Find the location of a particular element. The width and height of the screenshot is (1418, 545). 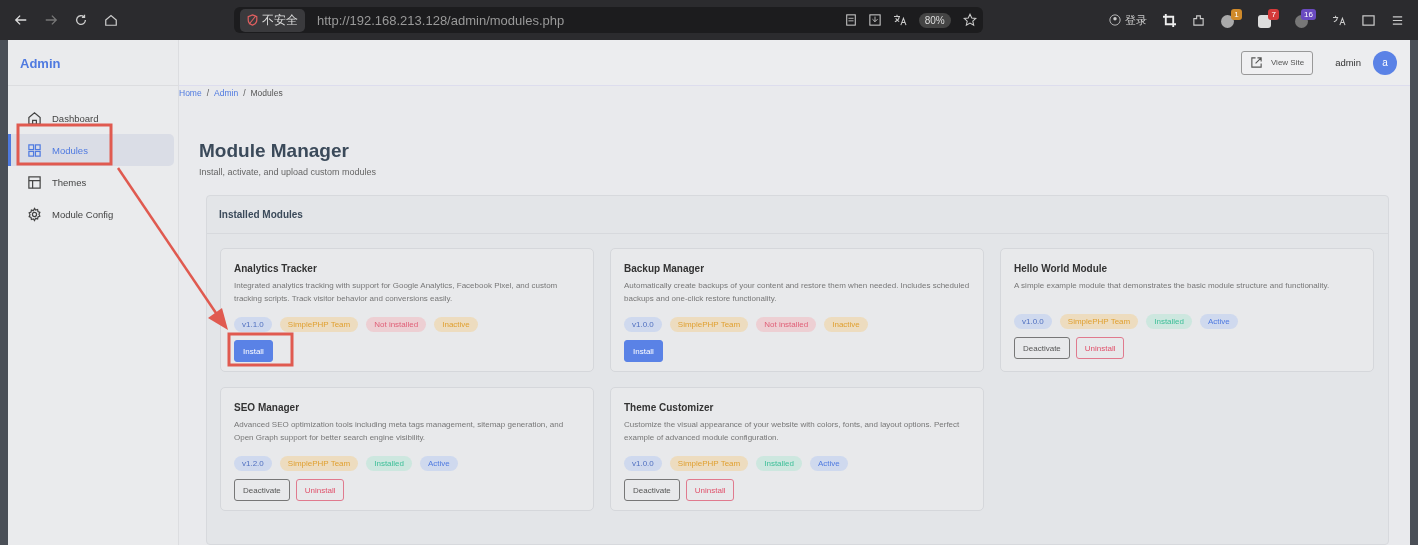

module-name: Hello World Module is located at coordinates (1061, 268).